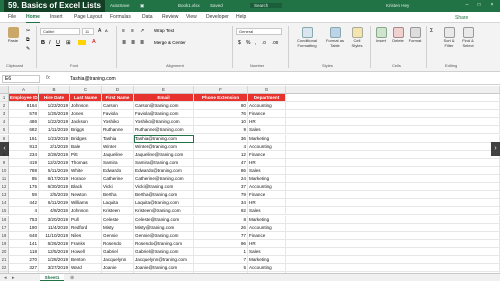 The height and width of the screenshot is (282, 500). What do you see at coordinates (259, 31) in the screenshot?
I see `number-format-select: General` at bounding box center [259, 31].